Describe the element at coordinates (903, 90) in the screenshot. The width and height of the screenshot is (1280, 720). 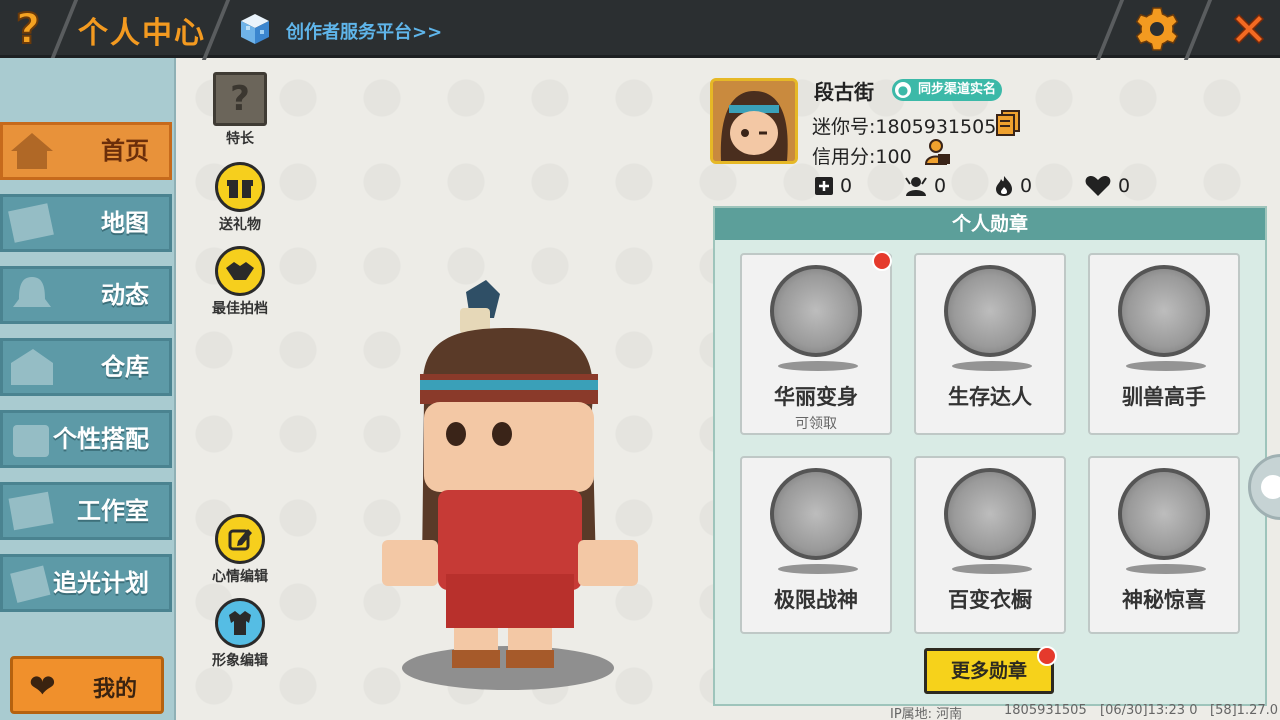
I see `user-icon: ●` at that location.